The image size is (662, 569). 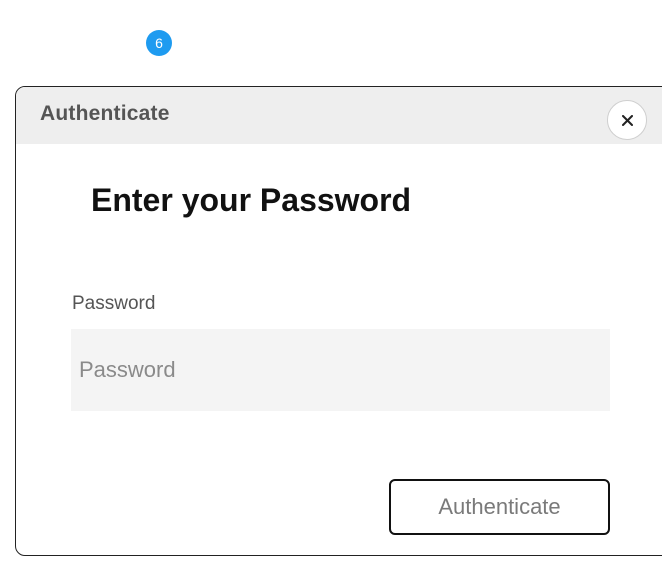 I want to click on close-button, so click(x=627, y=120).